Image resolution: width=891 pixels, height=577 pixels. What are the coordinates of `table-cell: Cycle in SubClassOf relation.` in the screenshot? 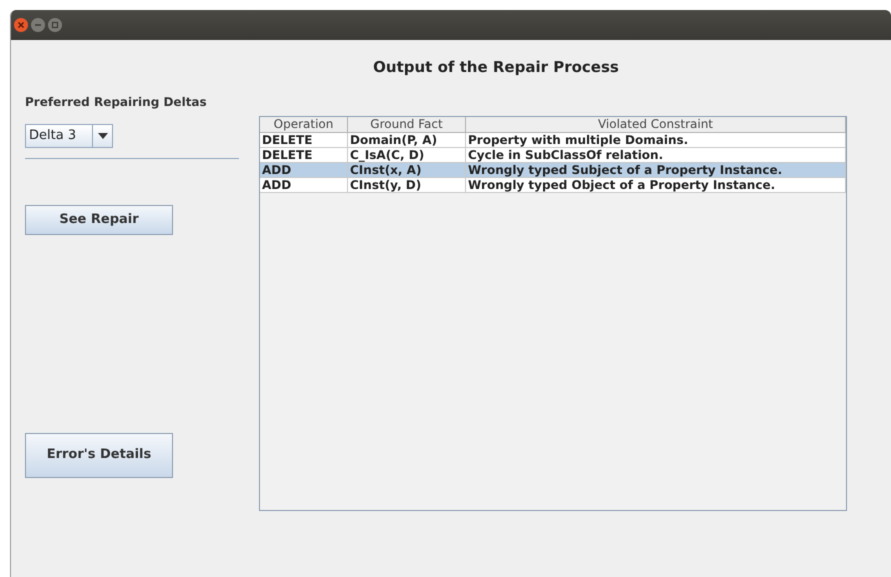 It's located at (656, 155).